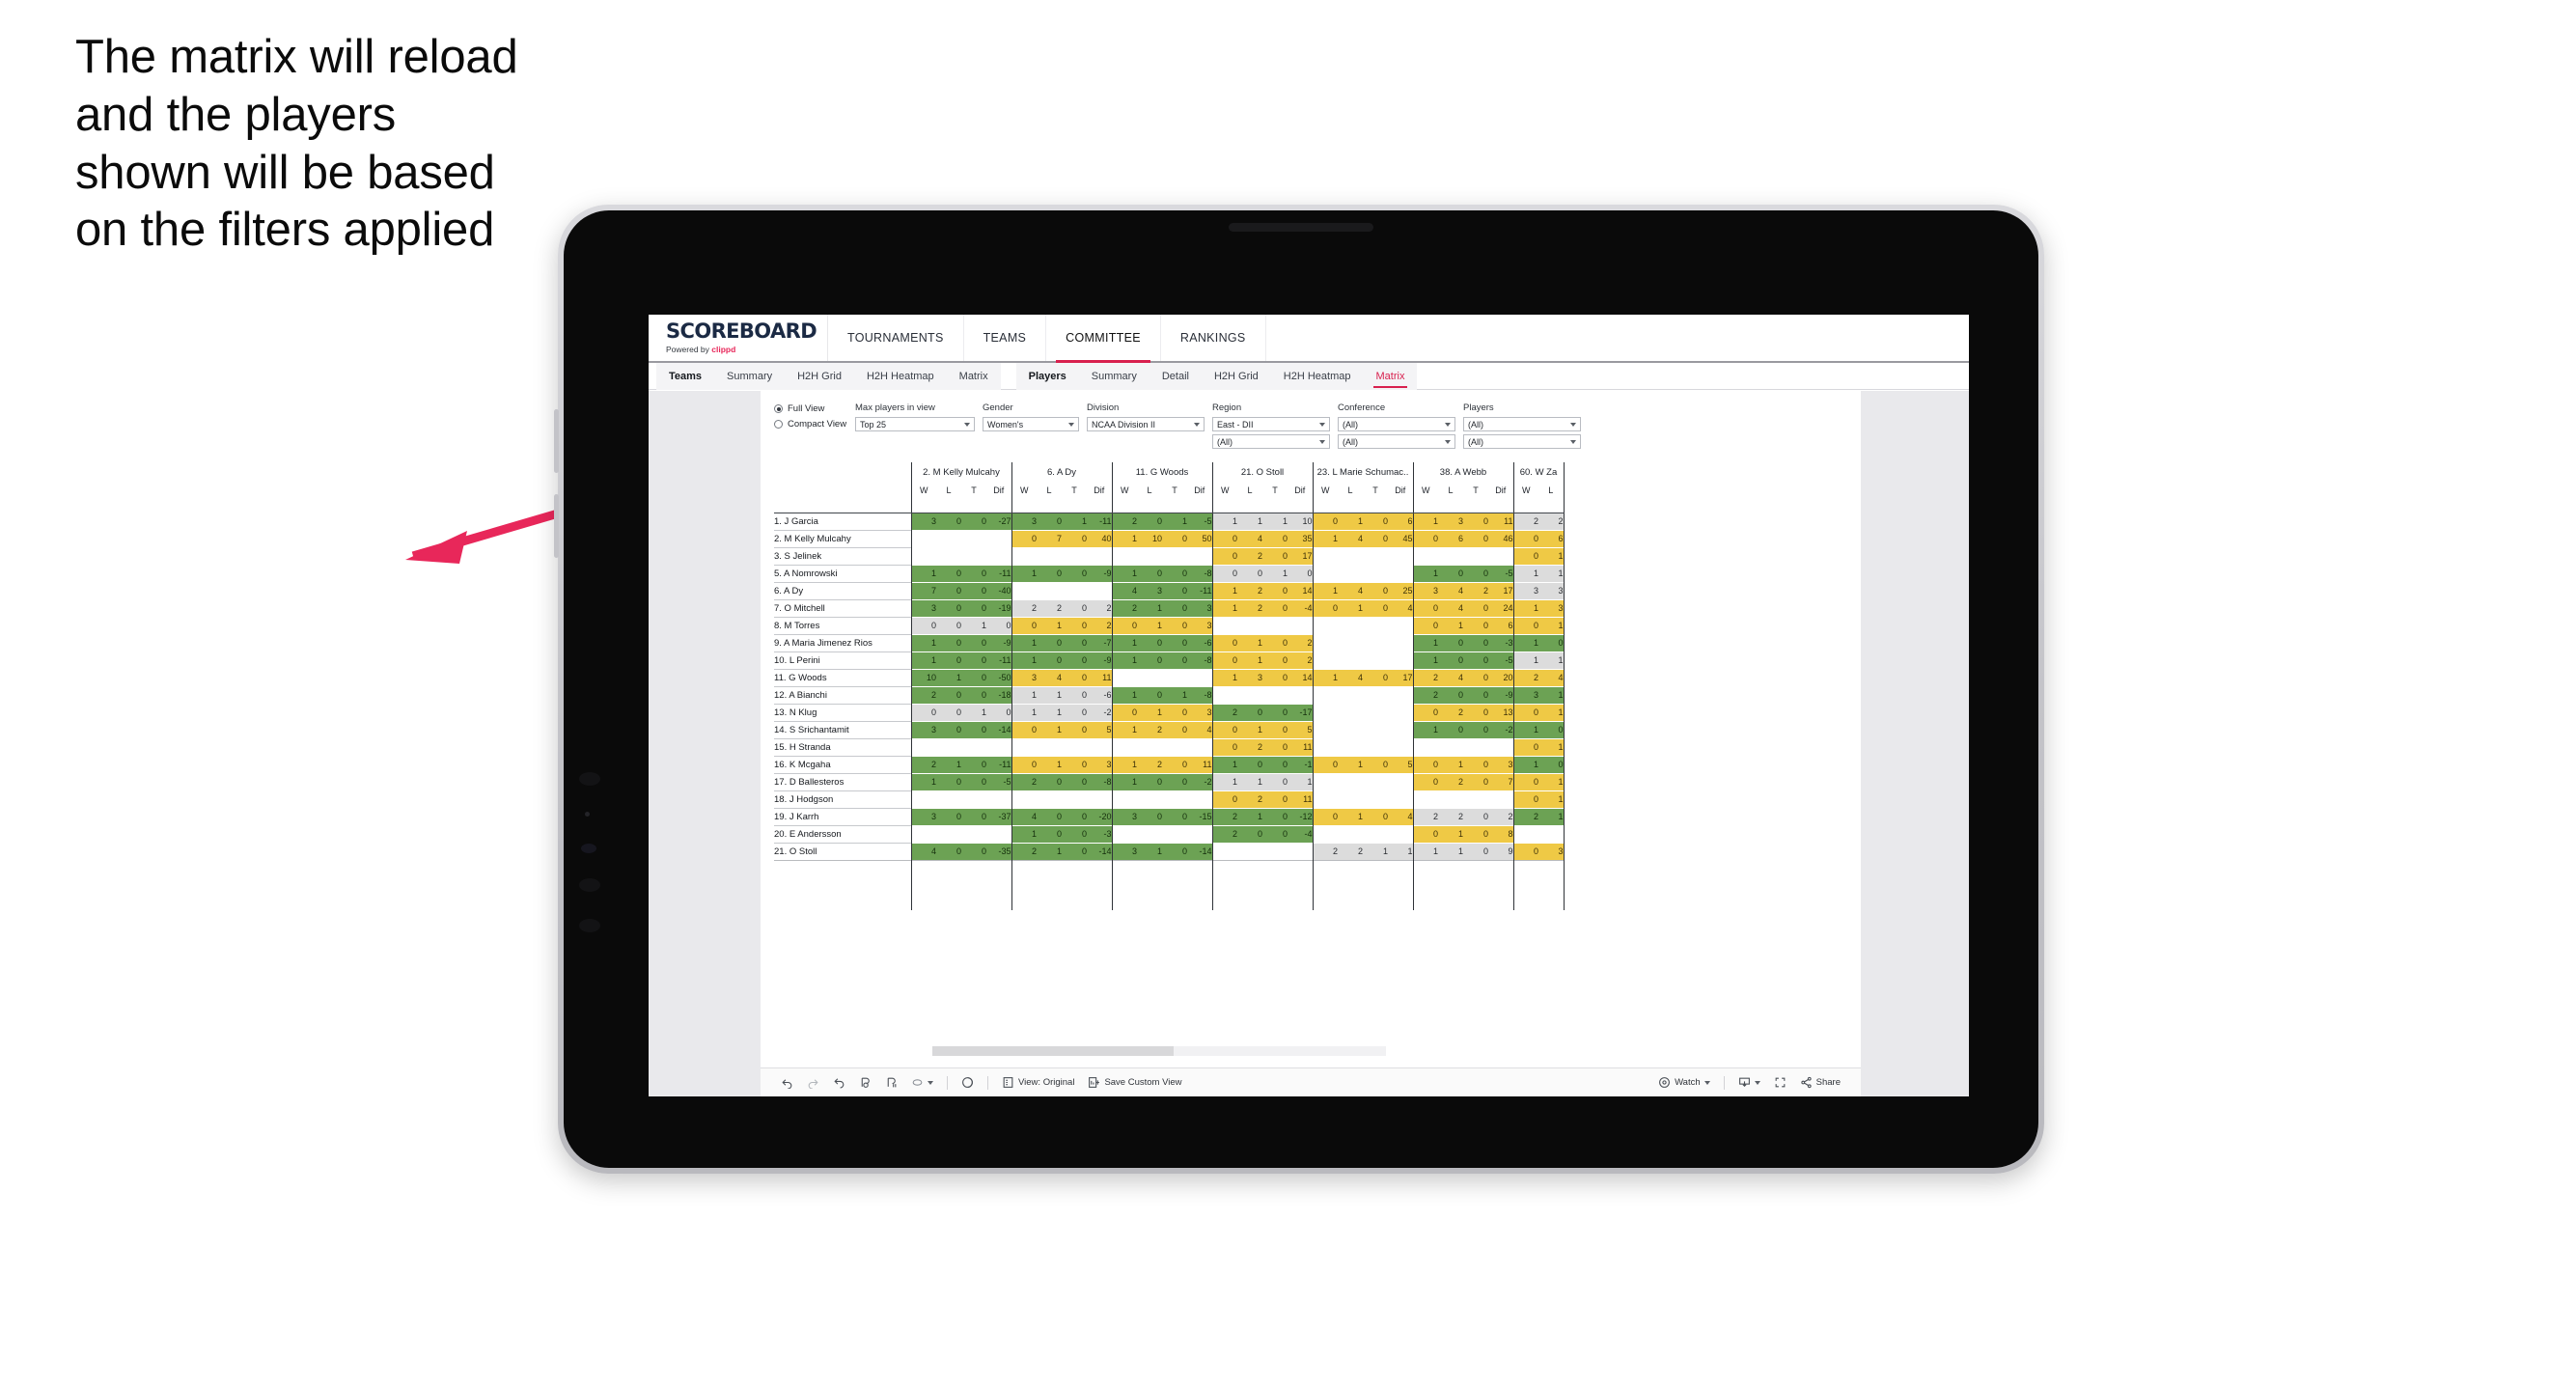  What do you see at coordinates (1176, 376) in the screenshot?
I see `subnav-players-detail: Detail` at bounding box center [1176, 376].